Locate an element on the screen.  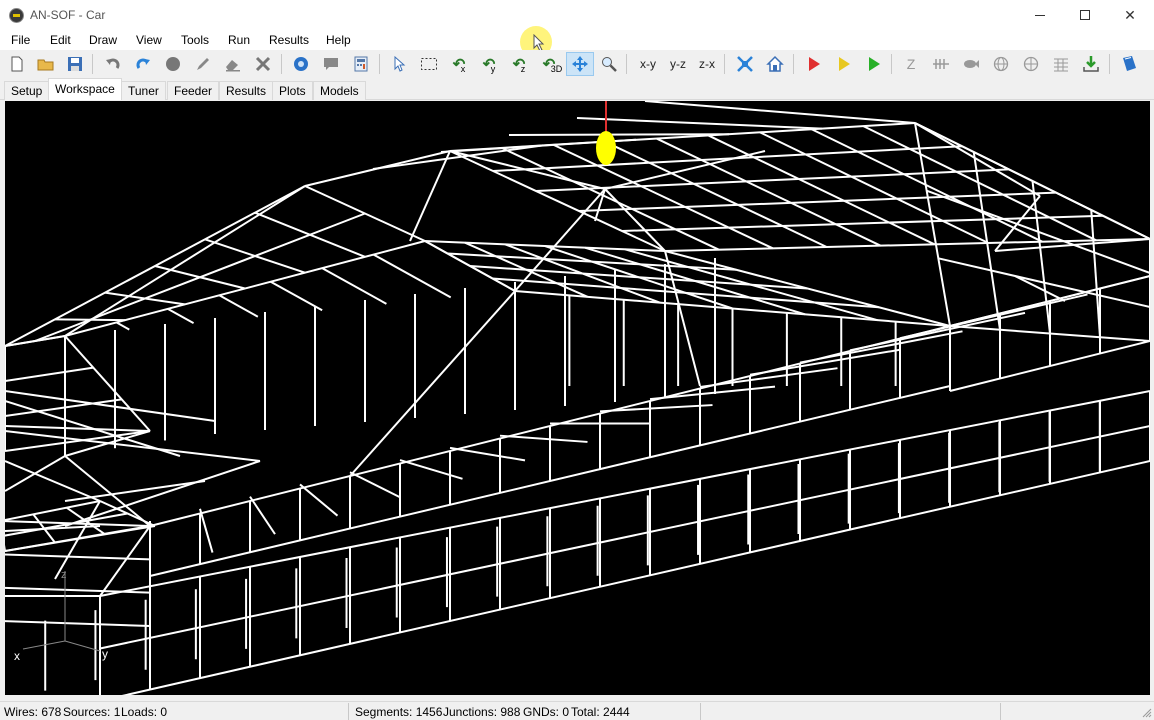
eraser-icon is located at coordinates (233, 66).